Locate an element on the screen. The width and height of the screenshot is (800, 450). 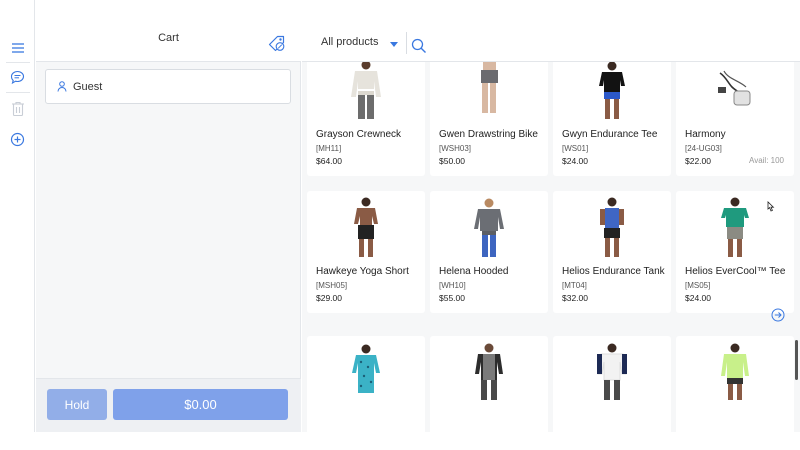
product-name: Gwen Drawstring Bike is located at coordinates (488, 134).